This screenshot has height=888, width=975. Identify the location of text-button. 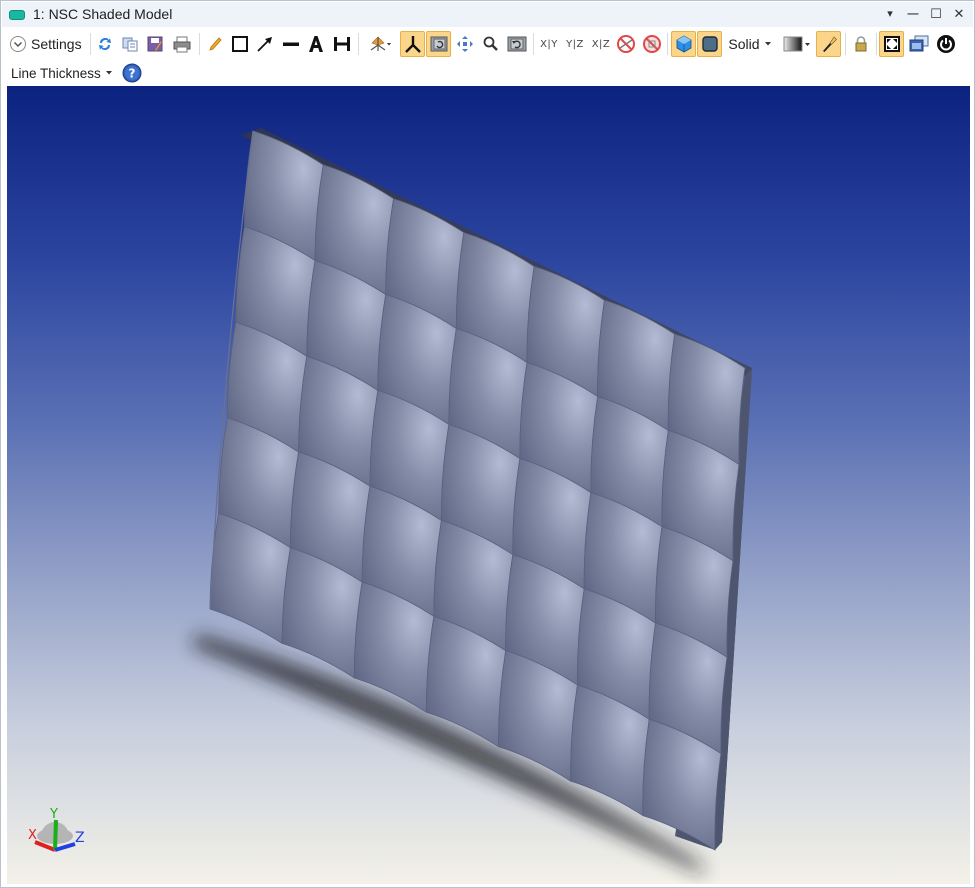
(316, 44).